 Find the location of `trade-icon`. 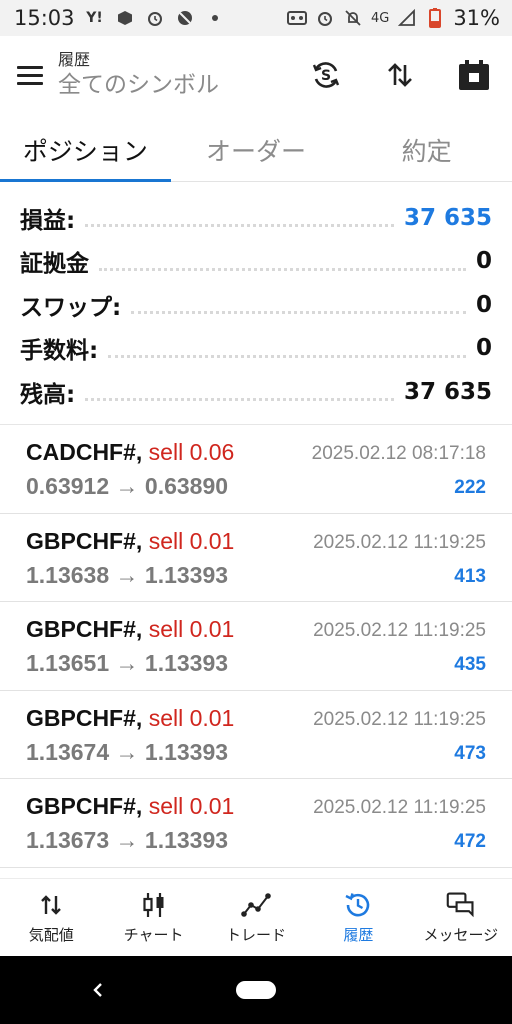

trade-icon is located at coordinates (256, 905).